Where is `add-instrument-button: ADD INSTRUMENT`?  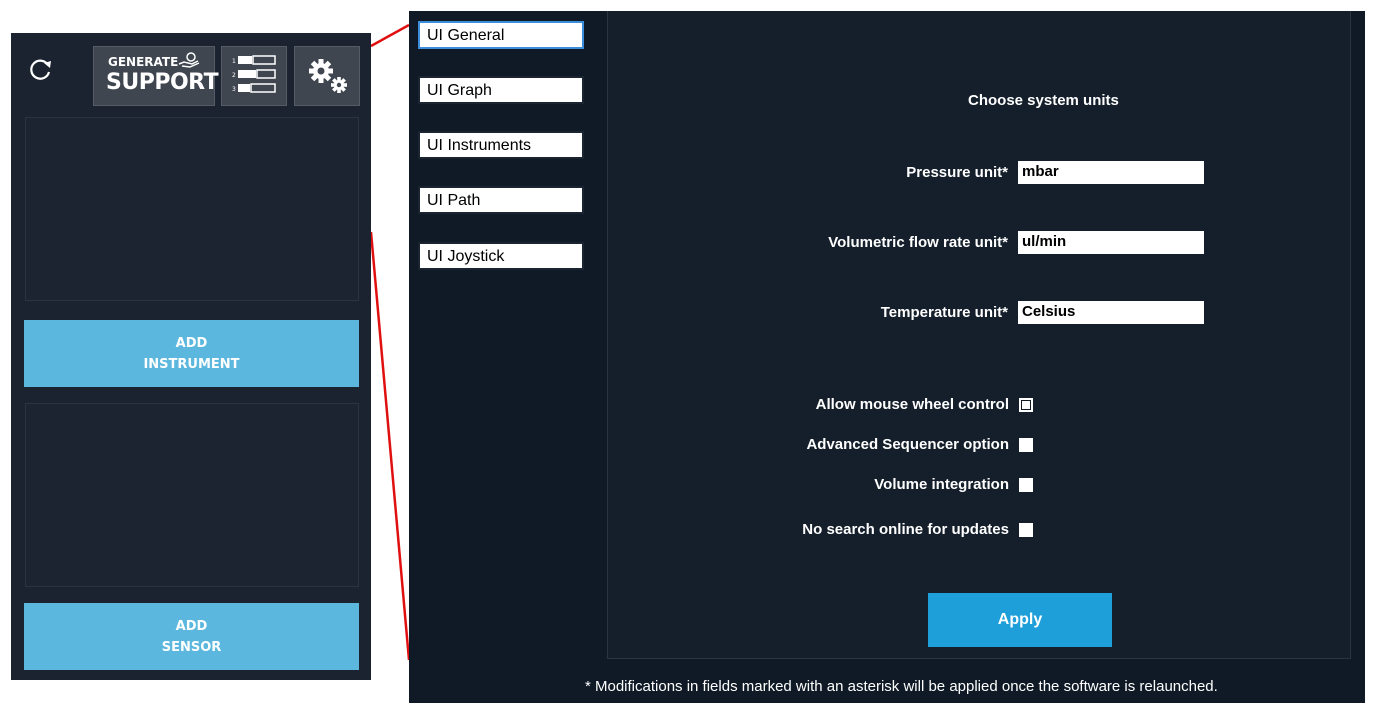
add-instrument-button: ADD INSTRUMENT is located at coordinates (191, 353).